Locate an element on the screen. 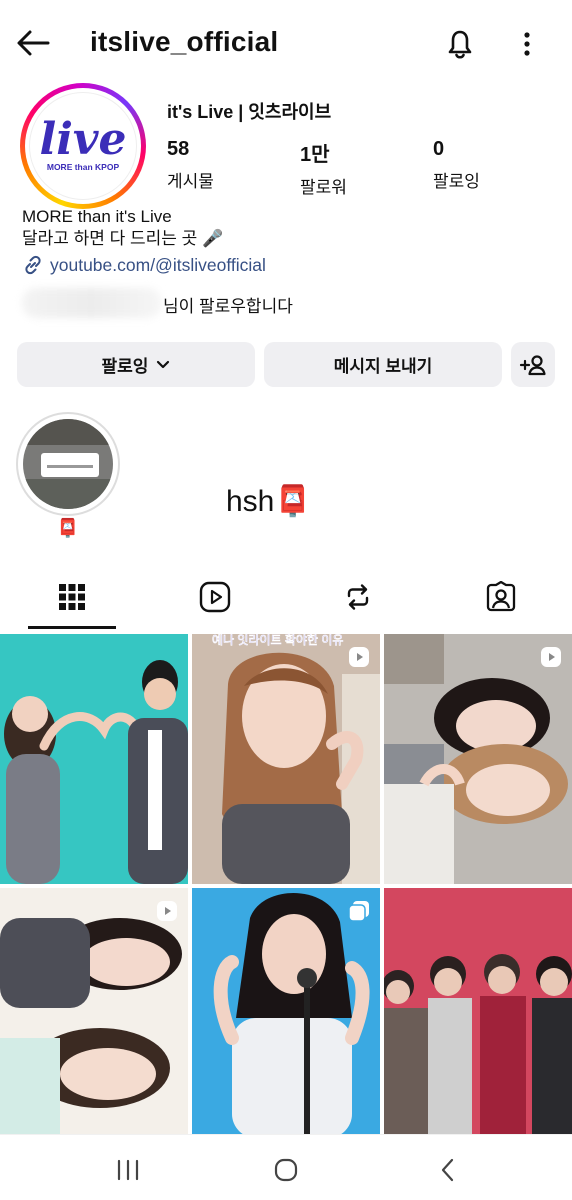  message-button: 메시지 보내기 is located at coordinates (383, 364).